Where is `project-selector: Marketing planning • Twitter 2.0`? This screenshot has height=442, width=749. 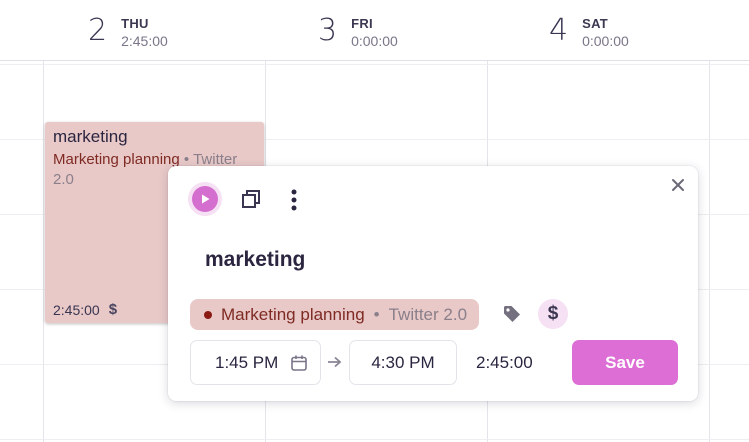
project-selector: Marketing planning • Twitter 2.0 is located at coordinates (335, 314).